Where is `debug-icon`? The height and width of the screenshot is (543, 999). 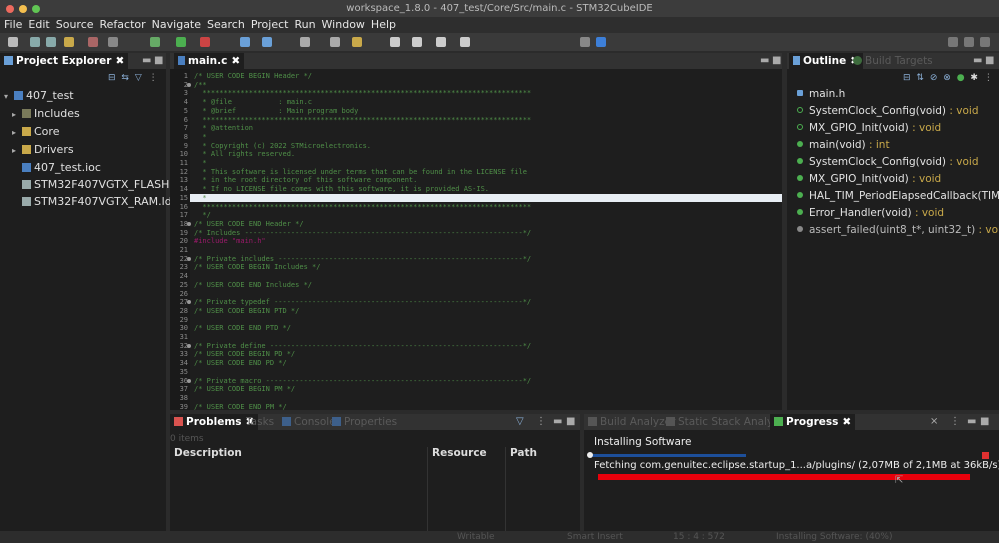
debug-icon is located at coordinates (155, 42).